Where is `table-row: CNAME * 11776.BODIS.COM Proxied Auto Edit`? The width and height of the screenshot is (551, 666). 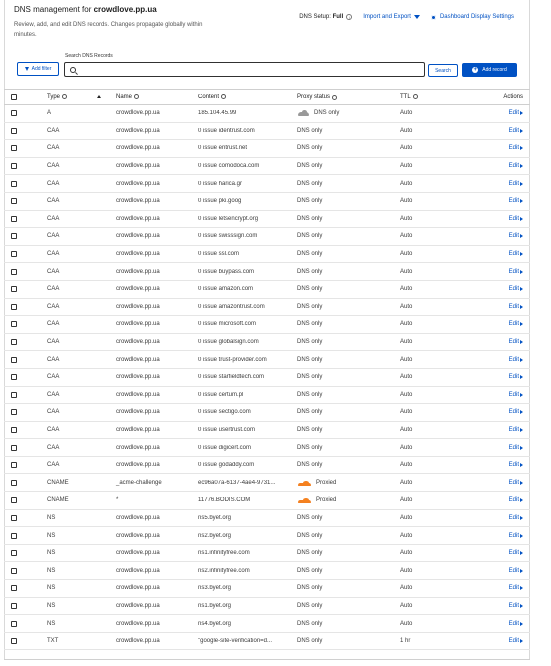 table-row: CNAME * 11776.BODIS.COM Proxied Auto Edit is located at coordinates (267, 501).